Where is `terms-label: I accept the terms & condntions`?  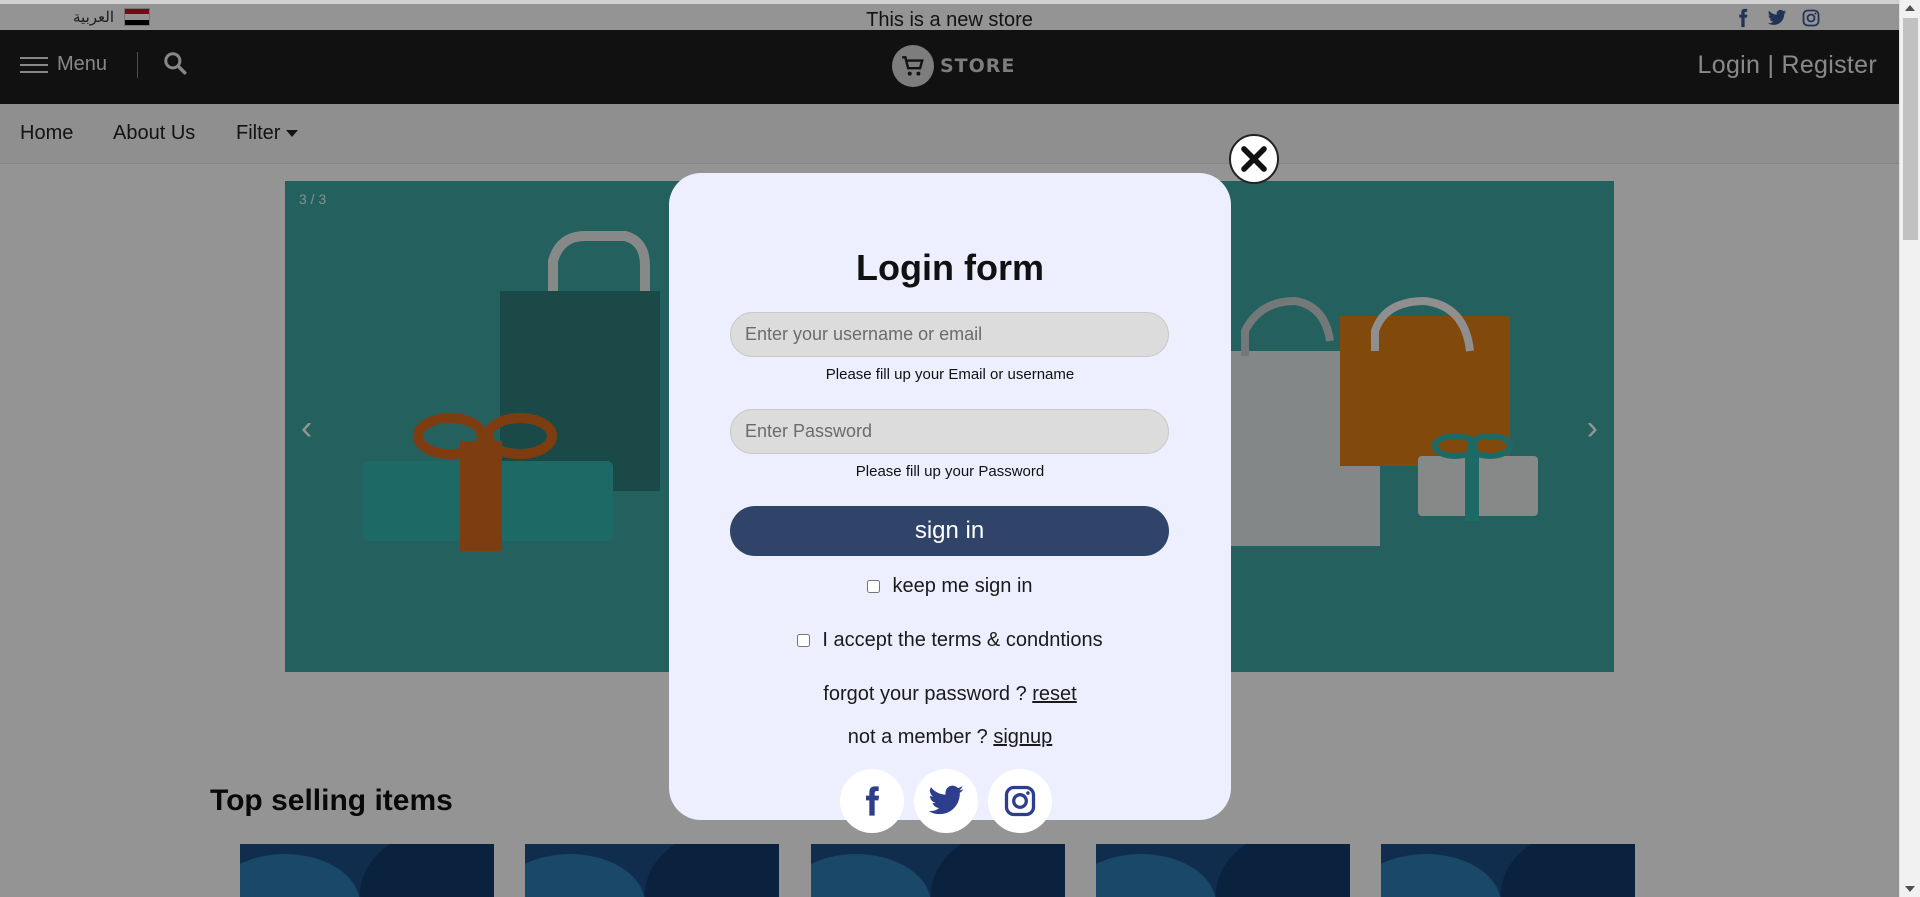 terms-label: I accept the terms & condntions is located at coordinates (962, 640).